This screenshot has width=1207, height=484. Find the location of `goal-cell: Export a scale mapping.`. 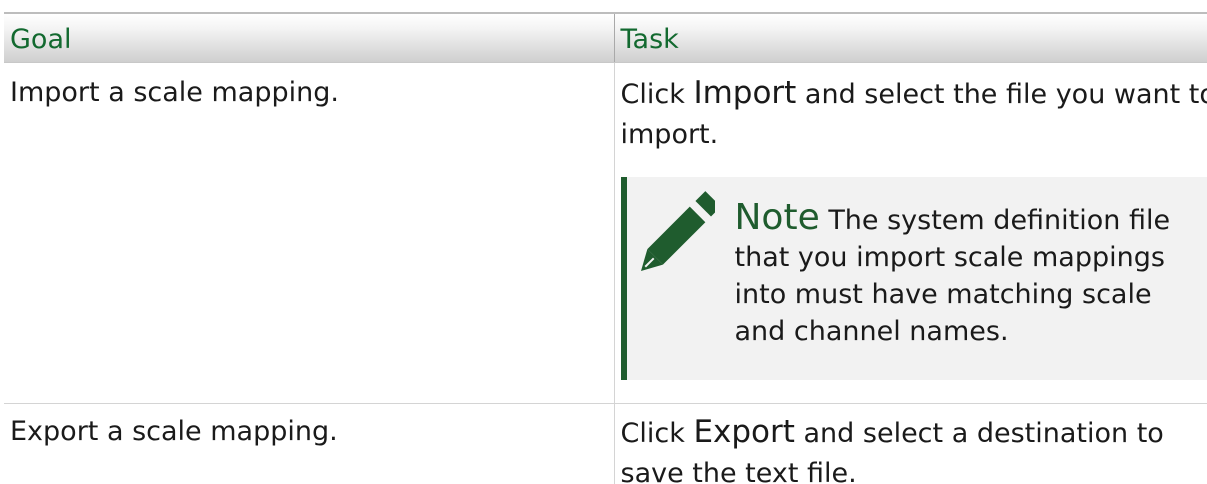

goal-cell: Export a scale mapping. is located at coordinates (309, 444).